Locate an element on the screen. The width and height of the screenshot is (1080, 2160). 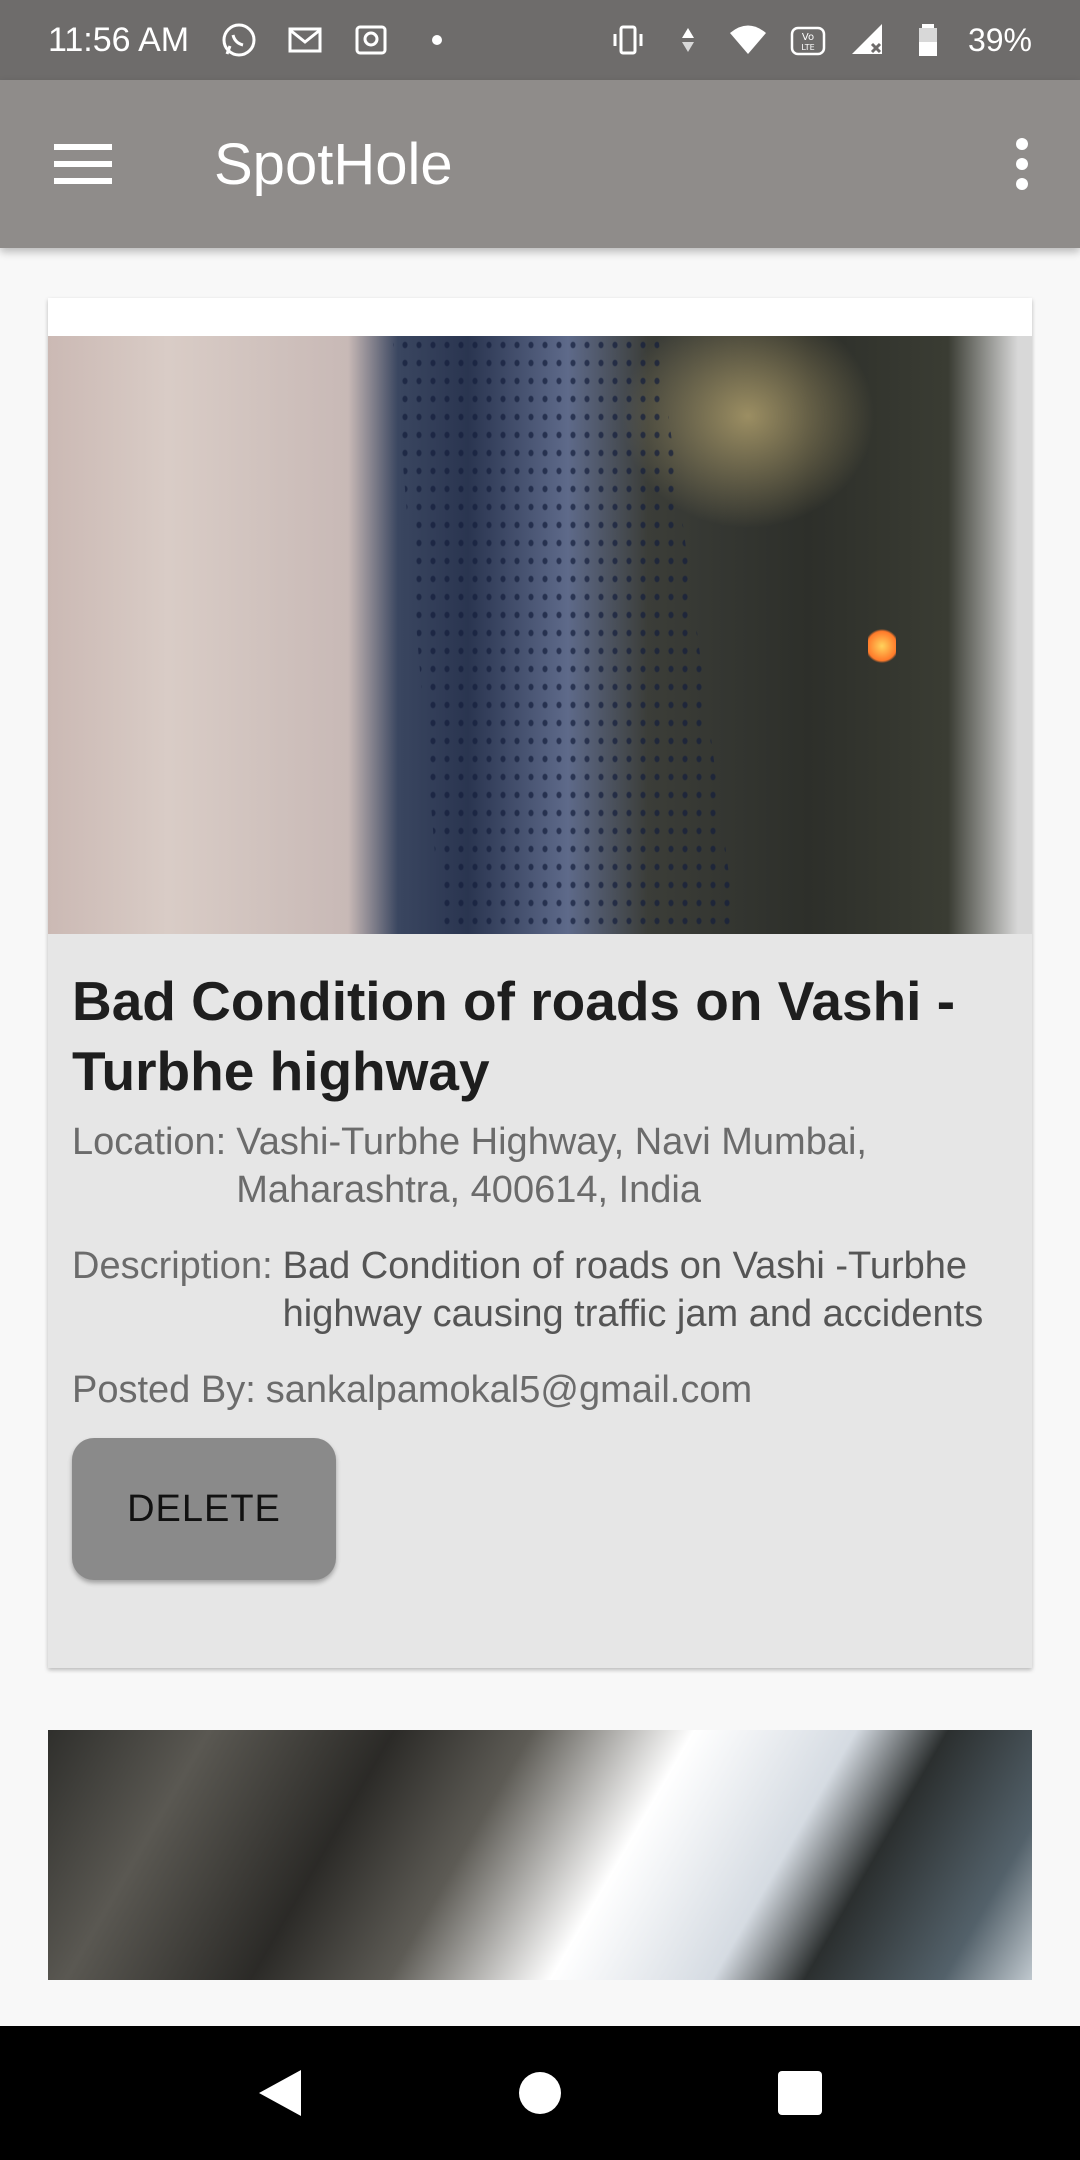
volte-icon: Vo LTE is located at coordinates (808, 40).